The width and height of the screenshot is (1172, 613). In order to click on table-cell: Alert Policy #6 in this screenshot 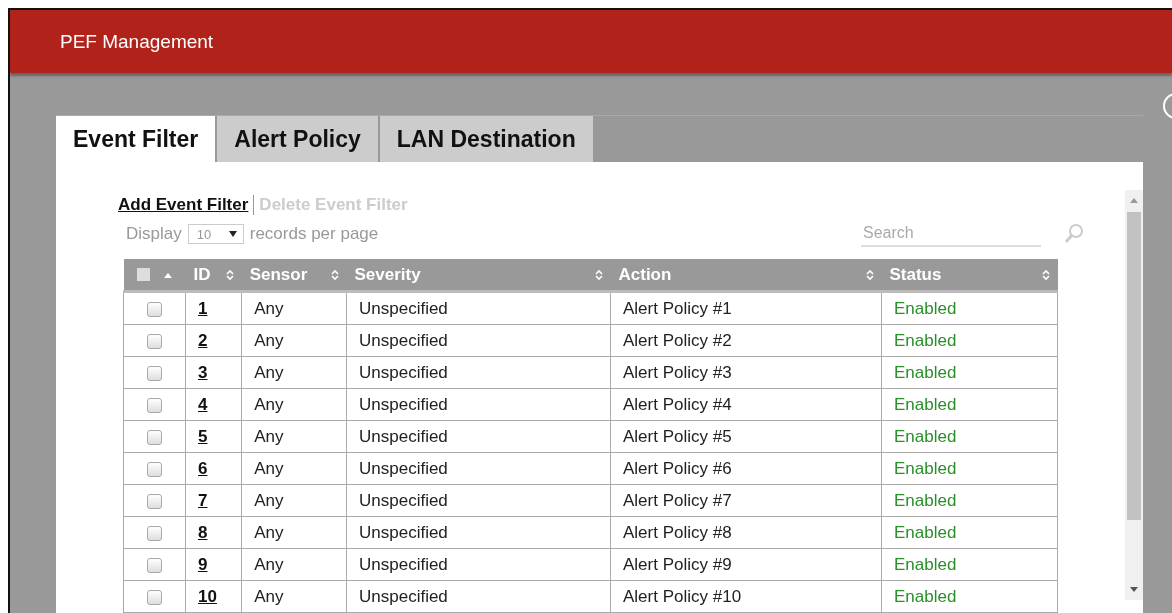, I will do `click(746, 468)`.